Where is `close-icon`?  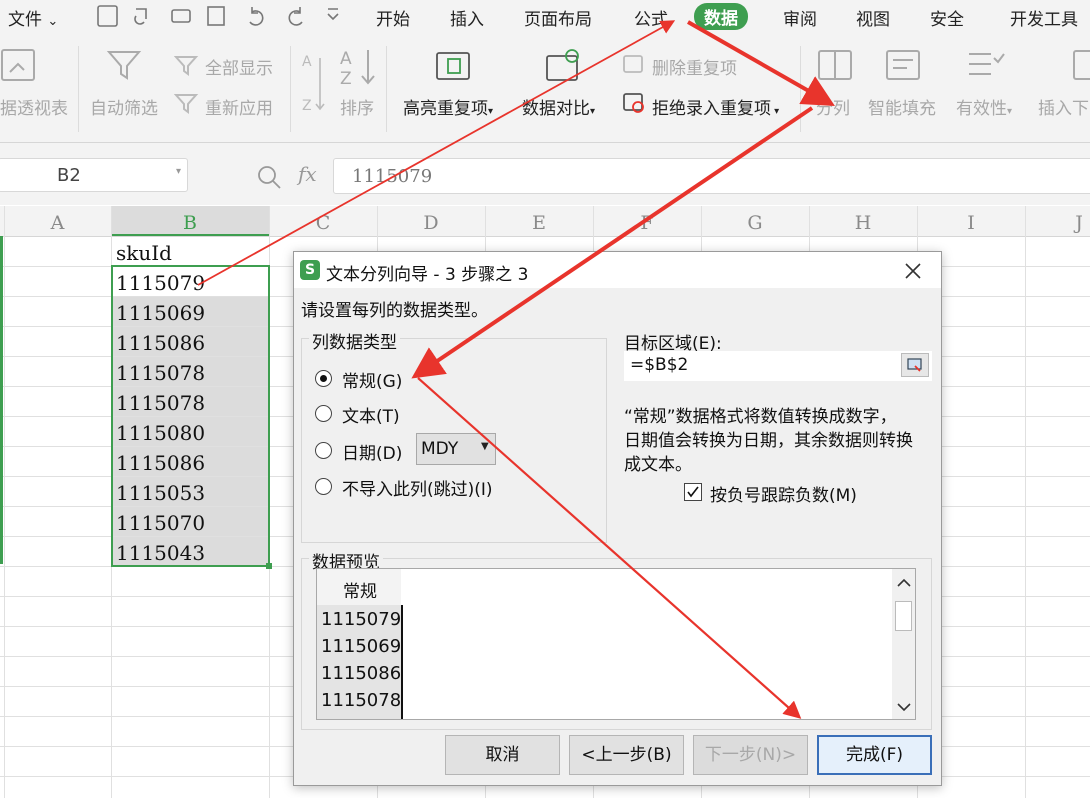 close-icon is located at coordinates (913, 271).